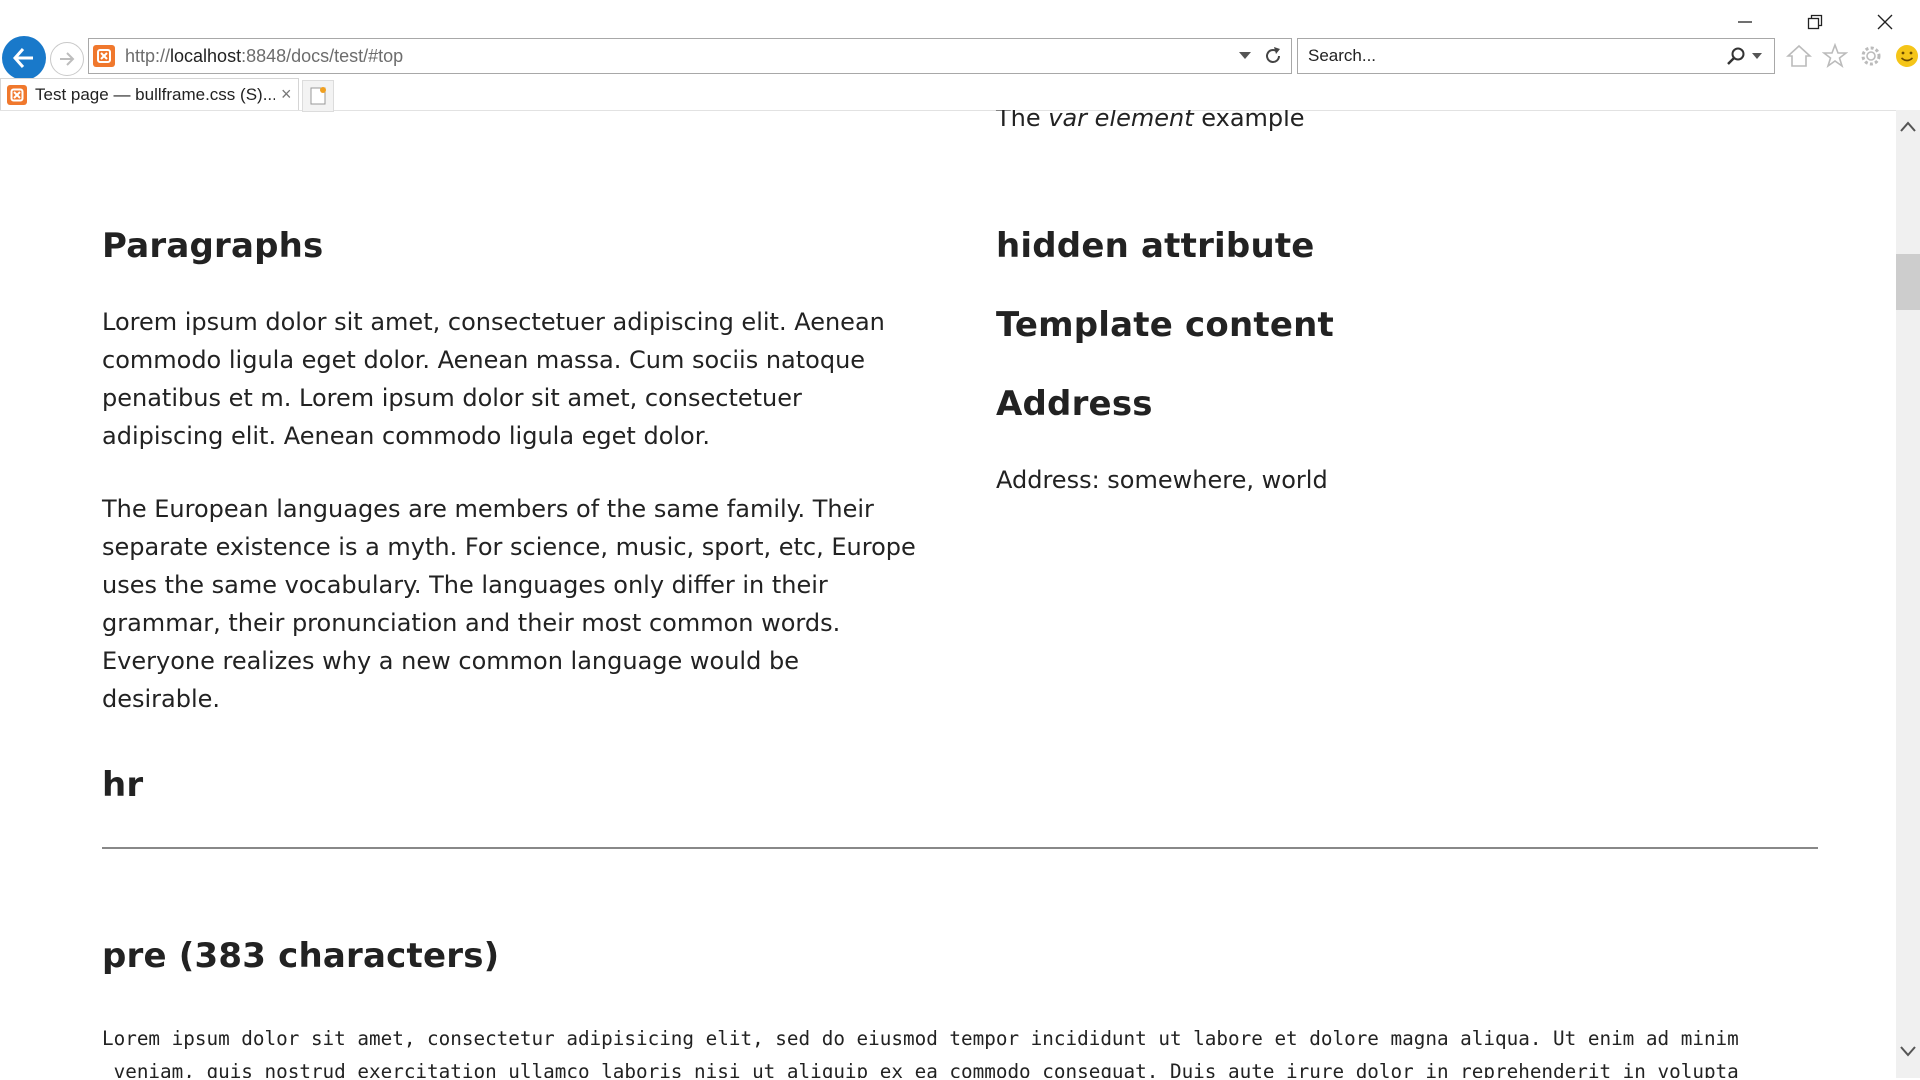 The image size is (1920, 1080). What do you see at coordinates (1249, 121) in the screenshot?
I see `var-text-after: example` at bounding box center [1249, 121].